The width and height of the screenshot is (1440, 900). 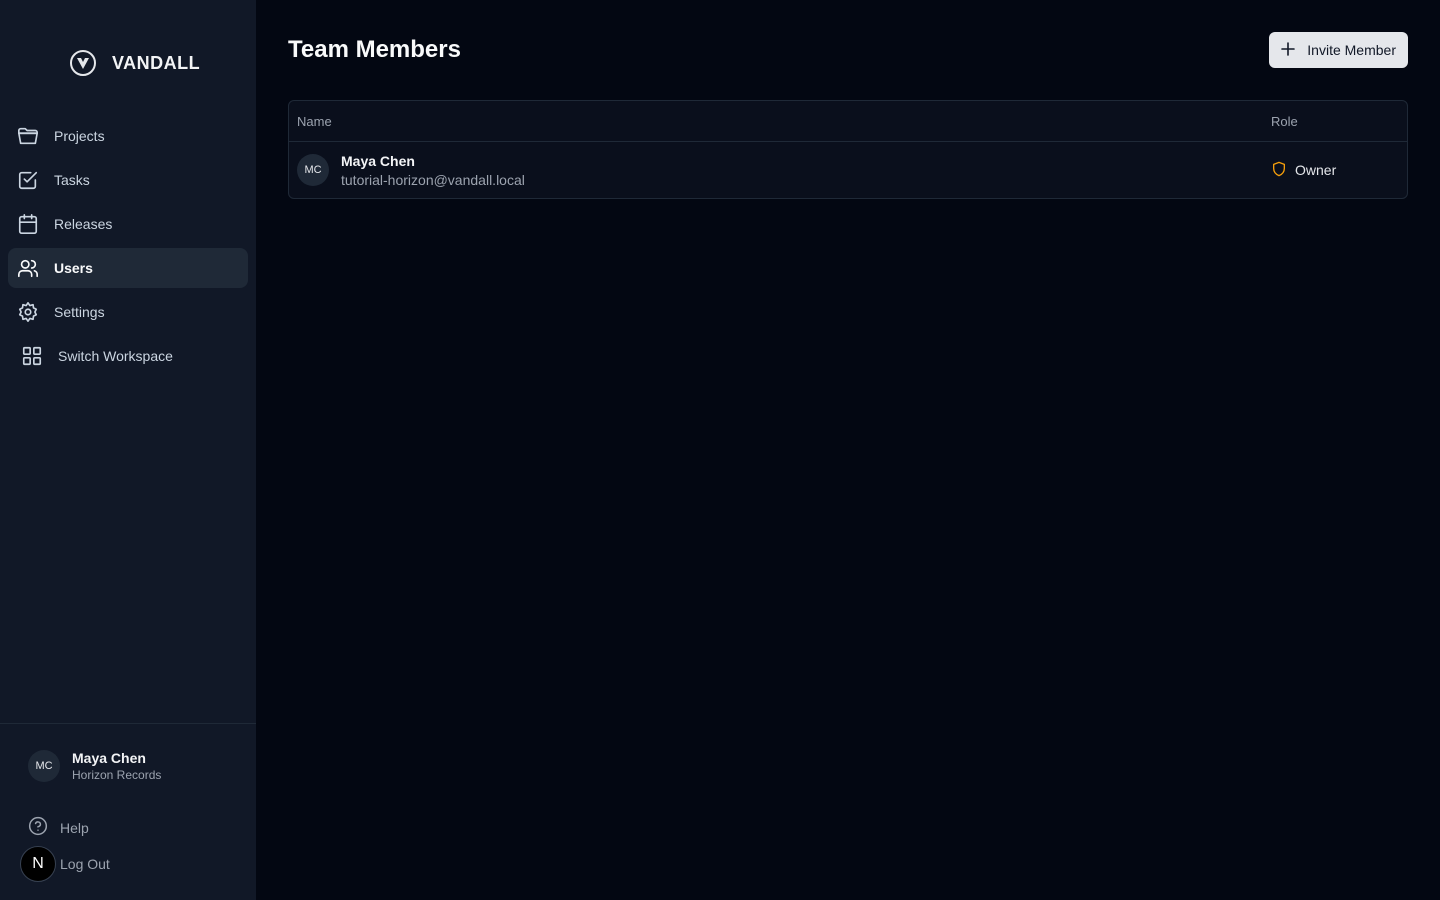 What do you see at coordinates (28, 180) in the screenshot?
I see `checkbox-icon` at bounding box center [28, 180].